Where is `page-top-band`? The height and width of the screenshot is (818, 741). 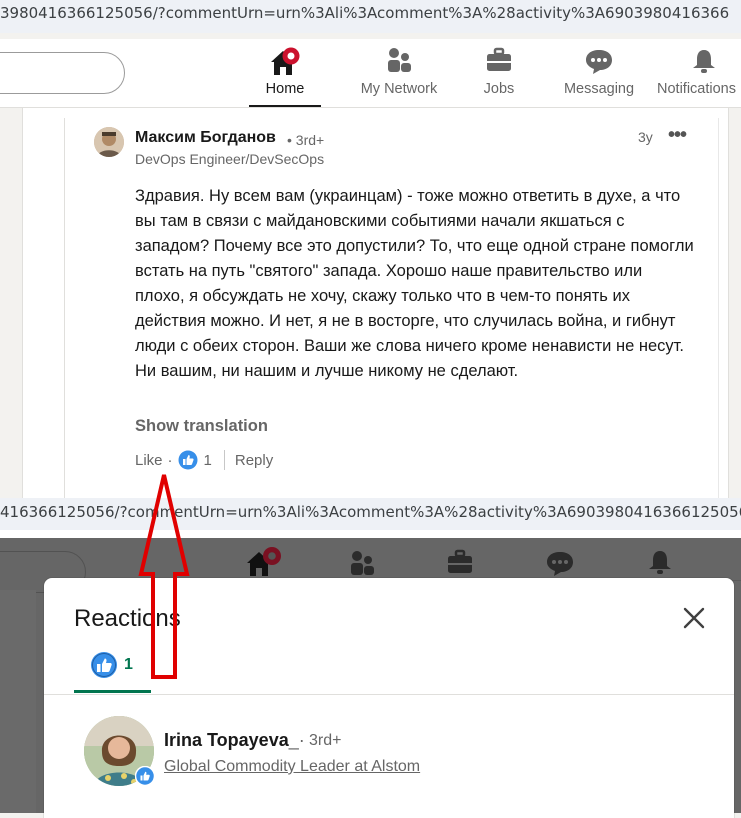
page-top-band is located at coordinates (370, 534).